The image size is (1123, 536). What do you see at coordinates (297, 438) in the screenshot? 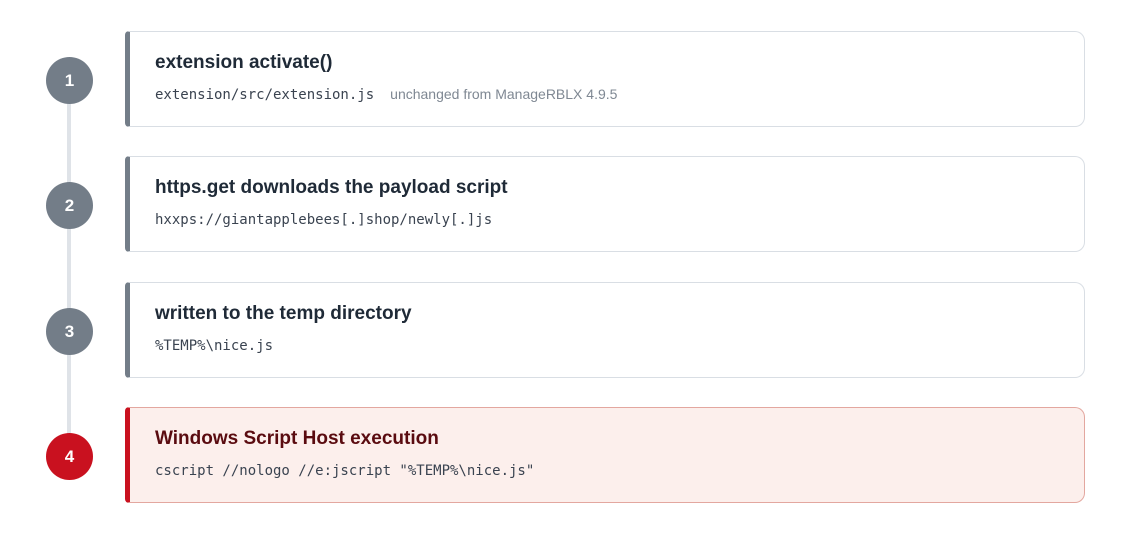
I see `step-title: Windows Script Host execution` at bounding box center [297, 438].